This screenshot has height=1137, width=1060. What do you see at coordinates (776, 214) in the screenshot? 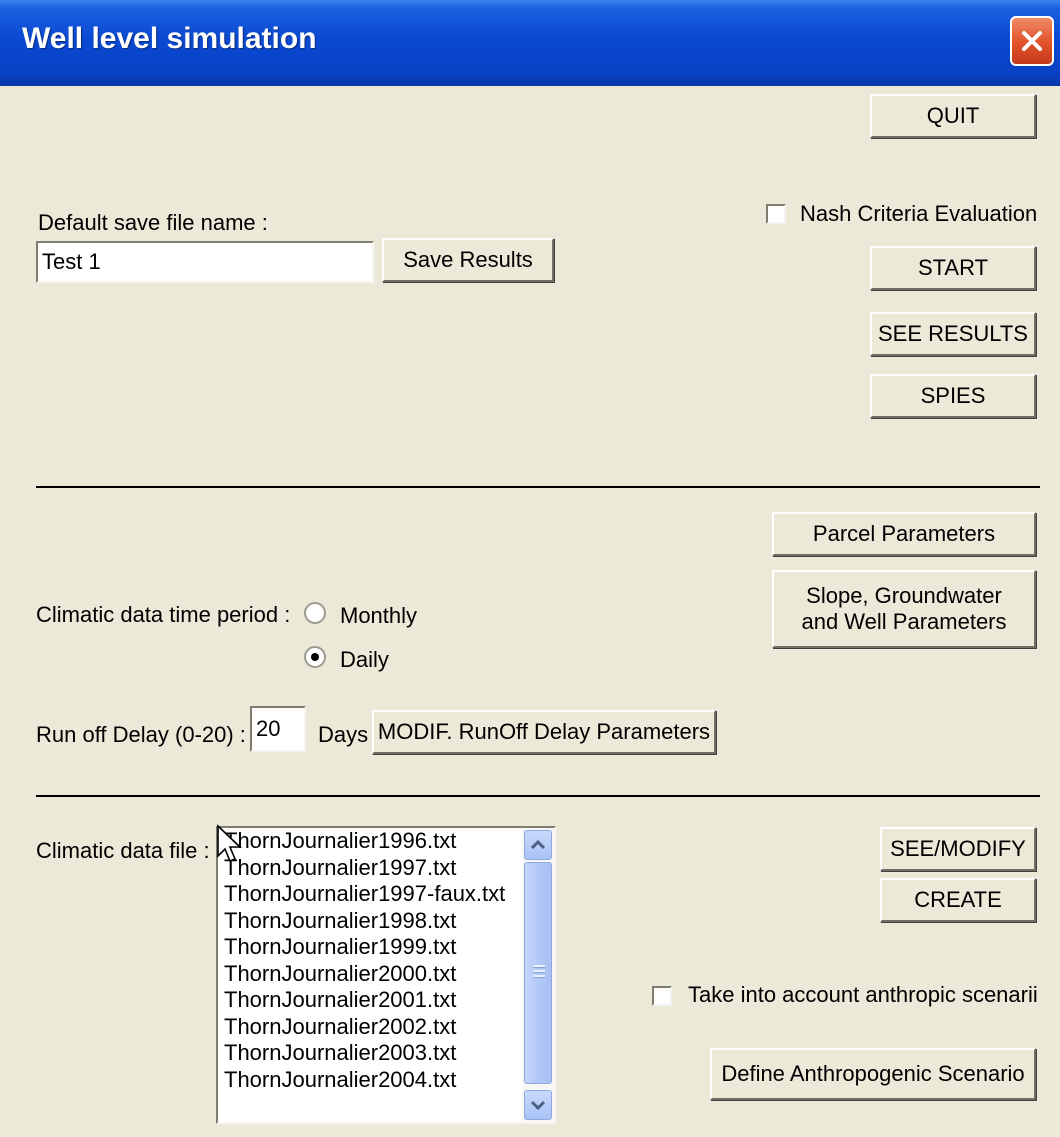
I see `nash-criteria-checkbox` at bounding box center [776, 214].